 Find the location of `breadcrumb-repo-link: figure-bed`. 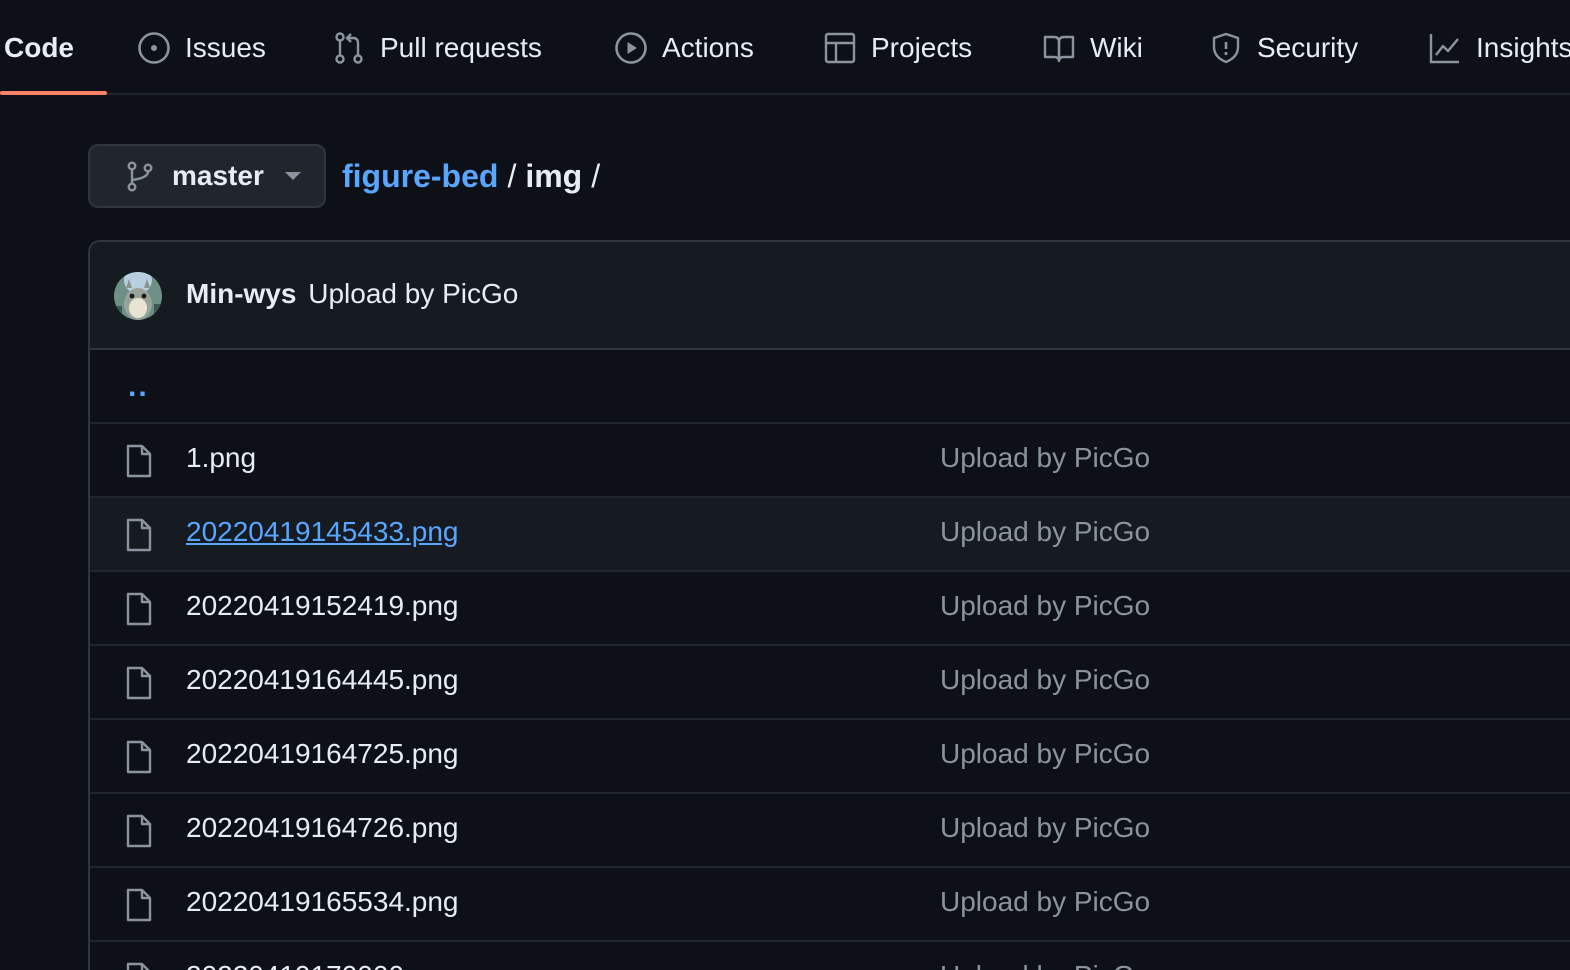

breadcrumb-repo-link: figure-bed is located at coordinates (420, 176).